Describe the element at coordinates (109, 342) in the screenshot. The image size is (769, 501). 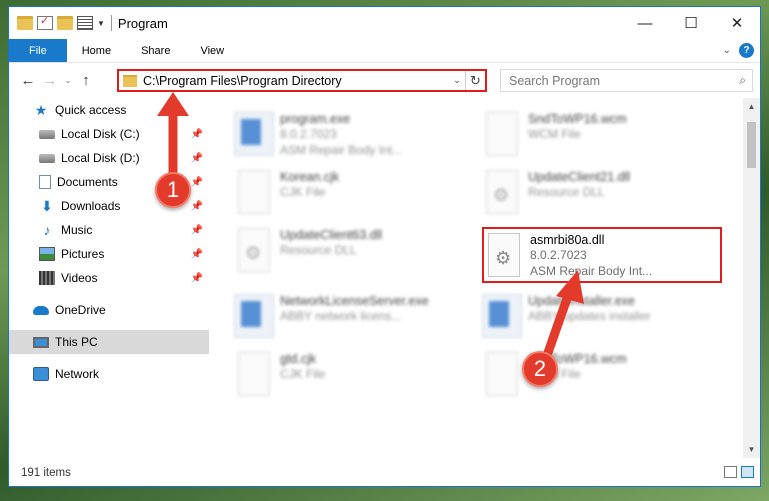
I see `sidebar-item-this-pc: This PC` at that location.